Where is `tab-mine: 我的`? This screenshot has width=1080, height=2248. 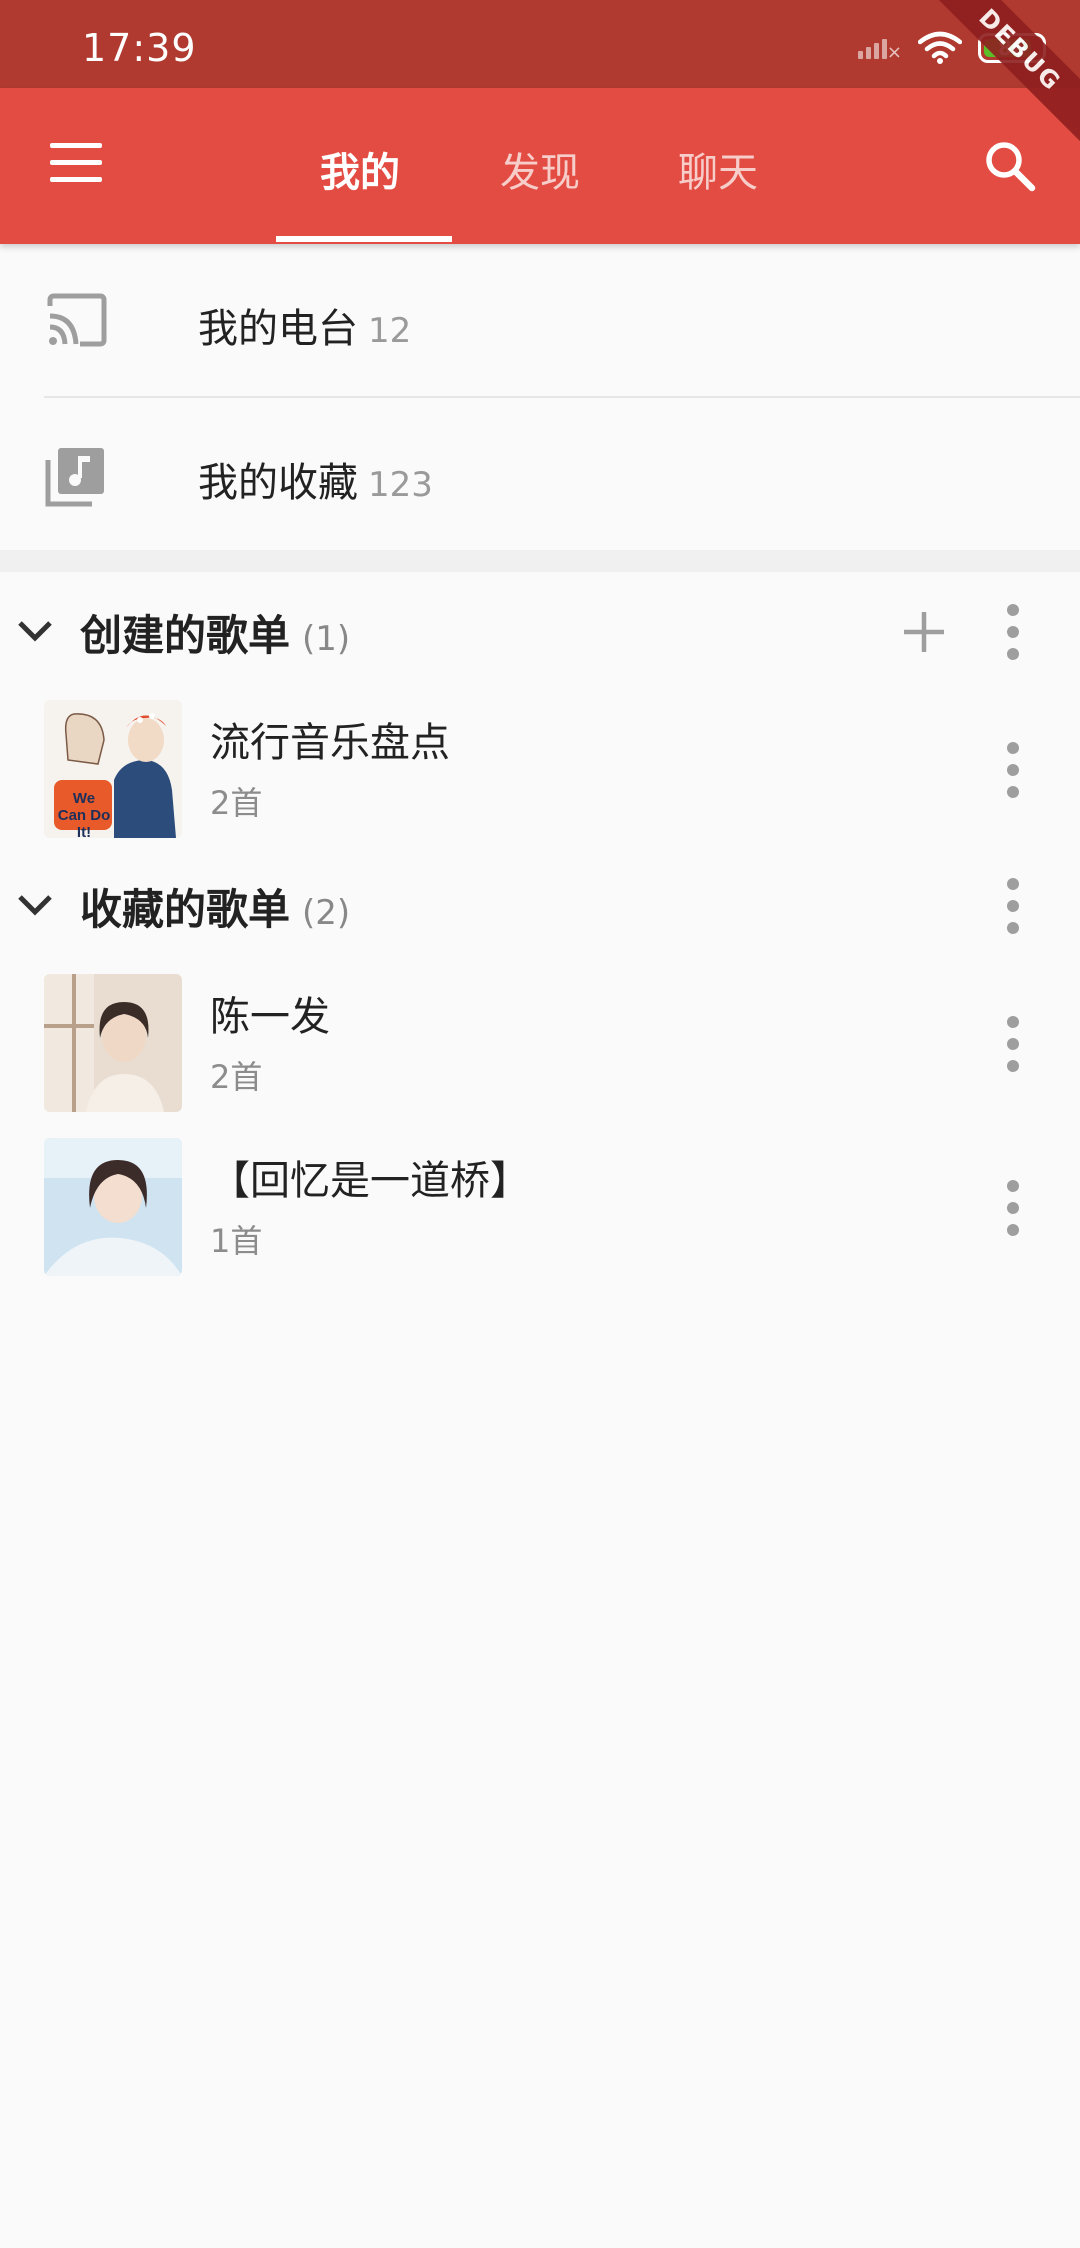 tab-mine: 我的 is located at coordinates (360, 169).